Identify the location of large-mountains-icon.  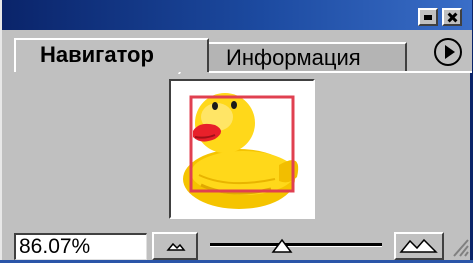
(418, 245).